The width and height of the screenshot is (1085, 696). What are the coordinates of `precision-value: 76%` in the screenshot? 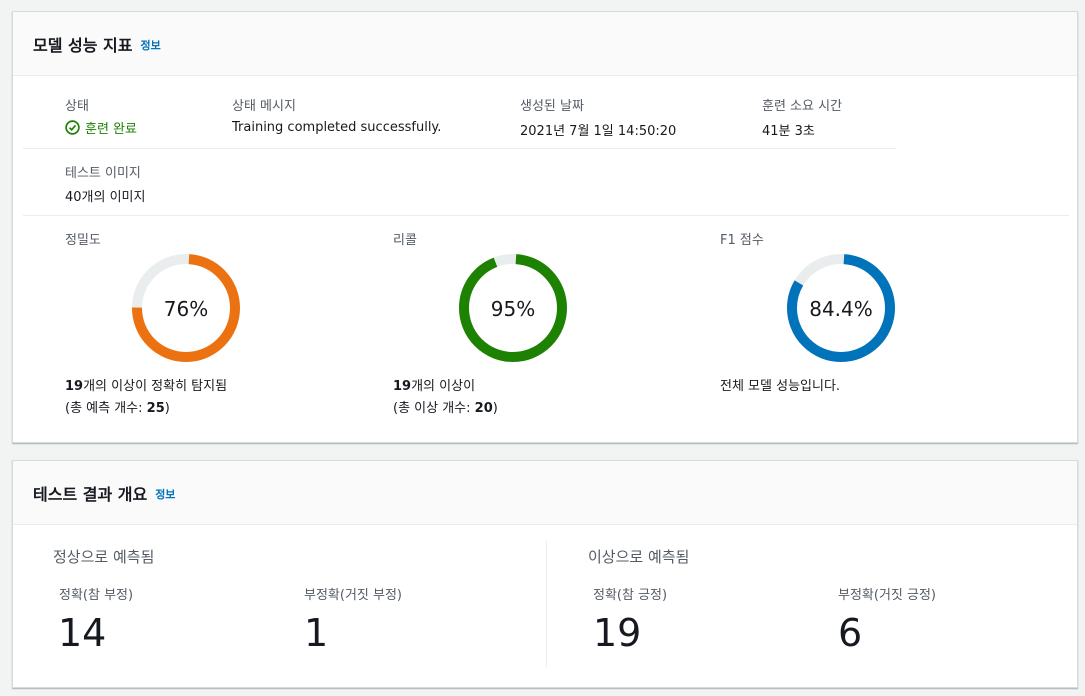 It's located at (186, 309).